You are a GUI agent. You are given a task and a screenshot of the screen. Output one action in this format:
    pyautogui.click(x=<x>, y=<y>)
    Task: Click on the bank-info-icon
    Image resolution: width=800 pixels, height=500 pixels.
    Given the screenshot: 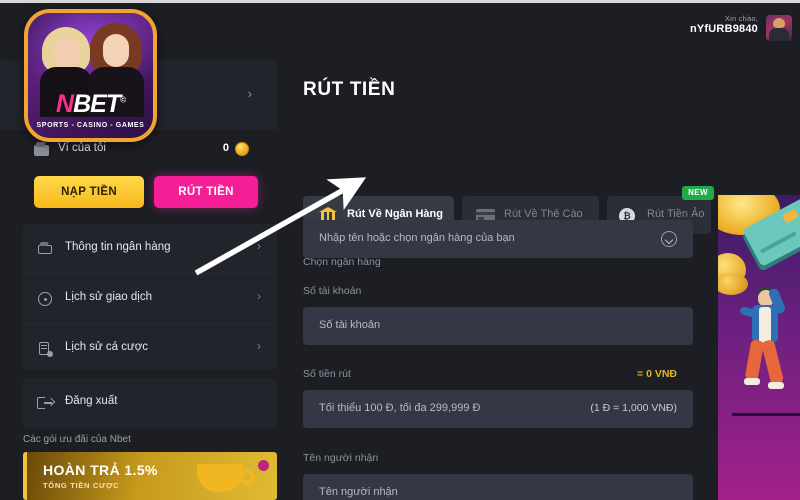 What is the action you would take?
    pyautogui.click(x=45, y=249)
    